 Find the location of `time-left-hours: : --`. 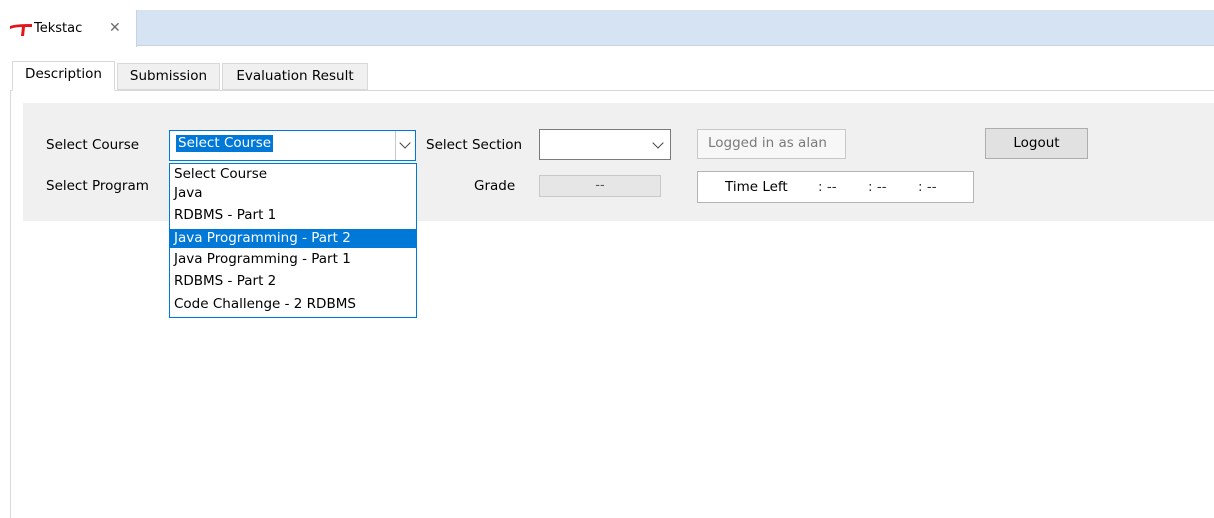

time-left-hours: : -- is located at coordinates (827, 187).